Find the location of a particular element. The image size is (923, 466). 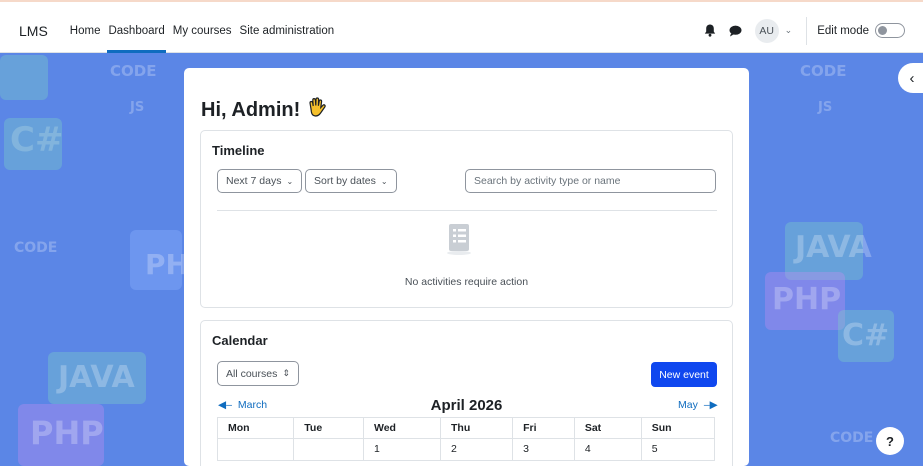

calendar-week-row: 1 2 3 4 5 is located at coordinates (466, 449).